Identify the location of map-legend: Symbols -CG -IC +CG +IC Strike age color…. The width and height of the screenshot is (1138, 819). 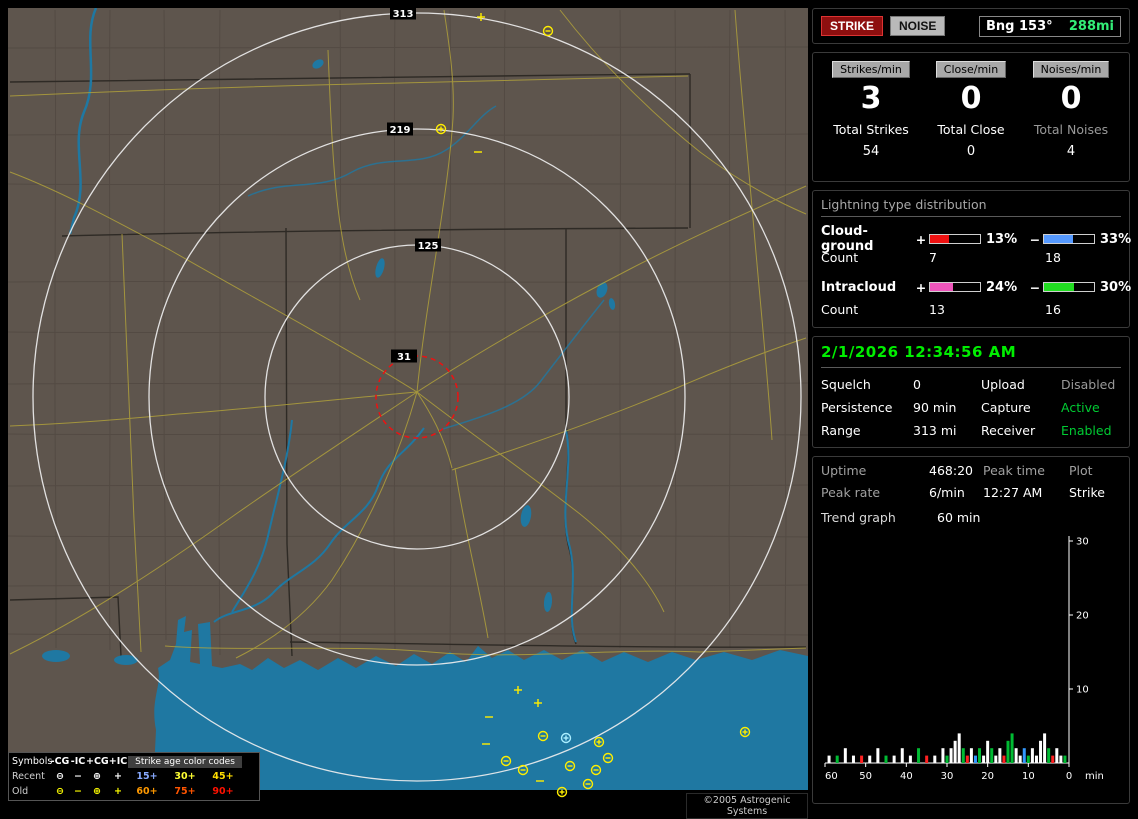
(134, 776).